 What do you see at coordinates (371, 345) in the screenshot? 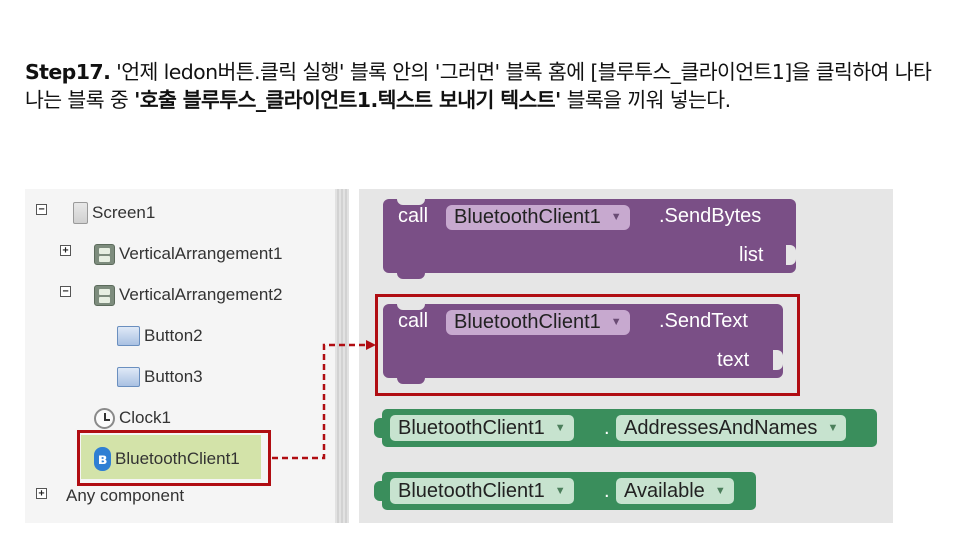
I see `arrowhead-icon` at bounding box center [371, 345].